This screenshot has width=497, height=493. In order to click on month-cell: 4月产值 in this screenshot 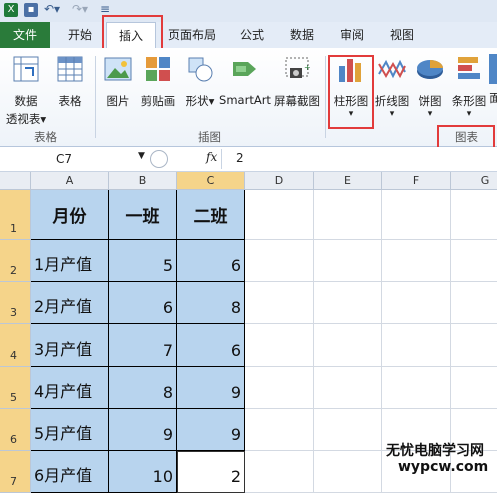, I will do `click(70, 388)`.